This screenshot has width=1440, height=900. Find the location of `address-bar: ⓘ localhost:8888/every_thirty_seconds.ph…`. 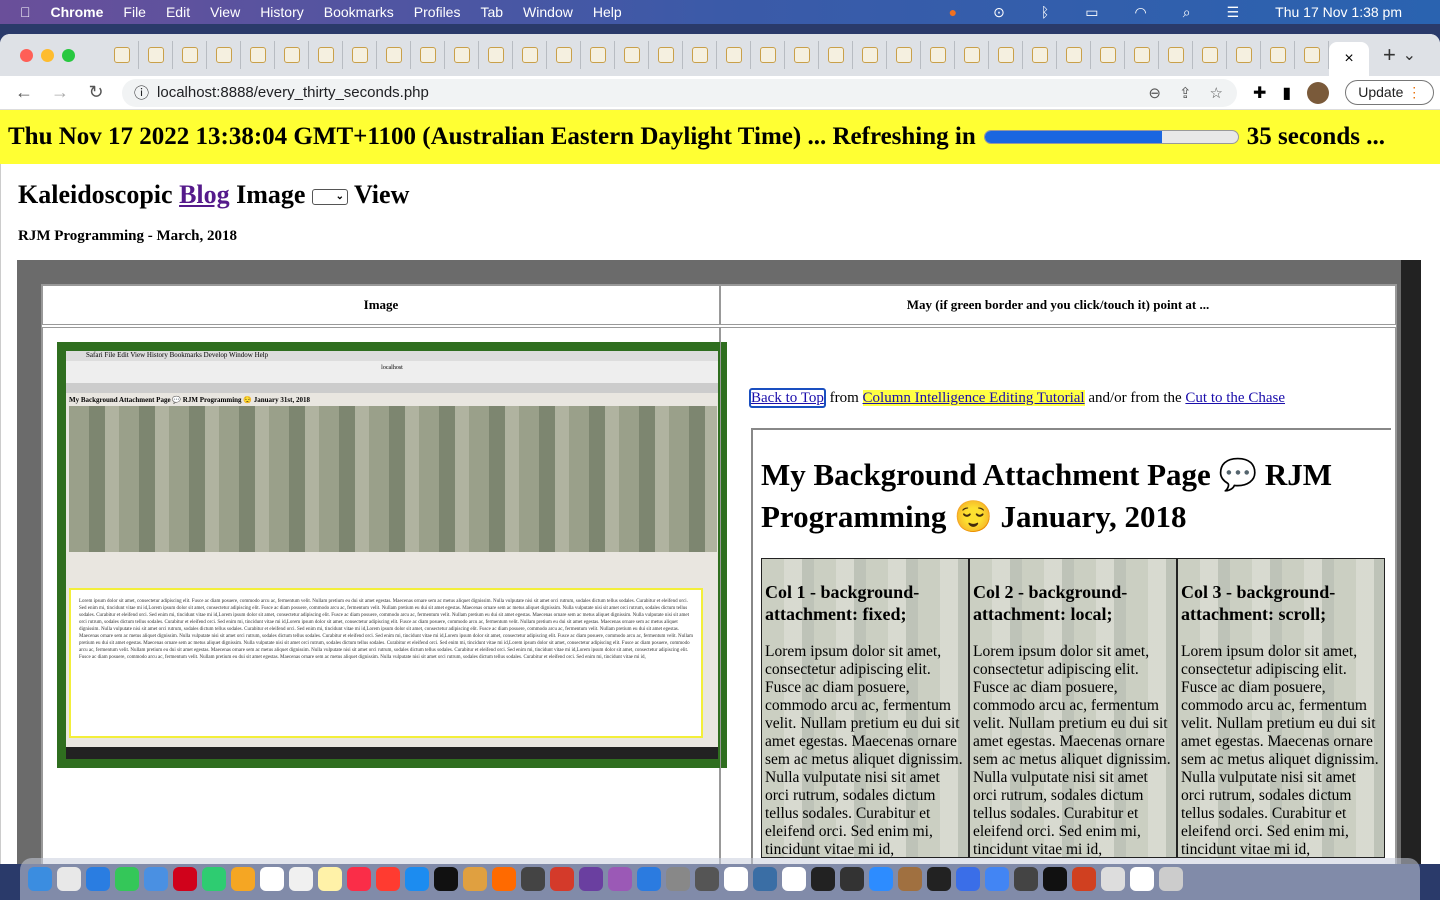

address-bar: ⓘ localhost:8888/every_thirty_seconds.ph… is located at coordinates (679, 92).